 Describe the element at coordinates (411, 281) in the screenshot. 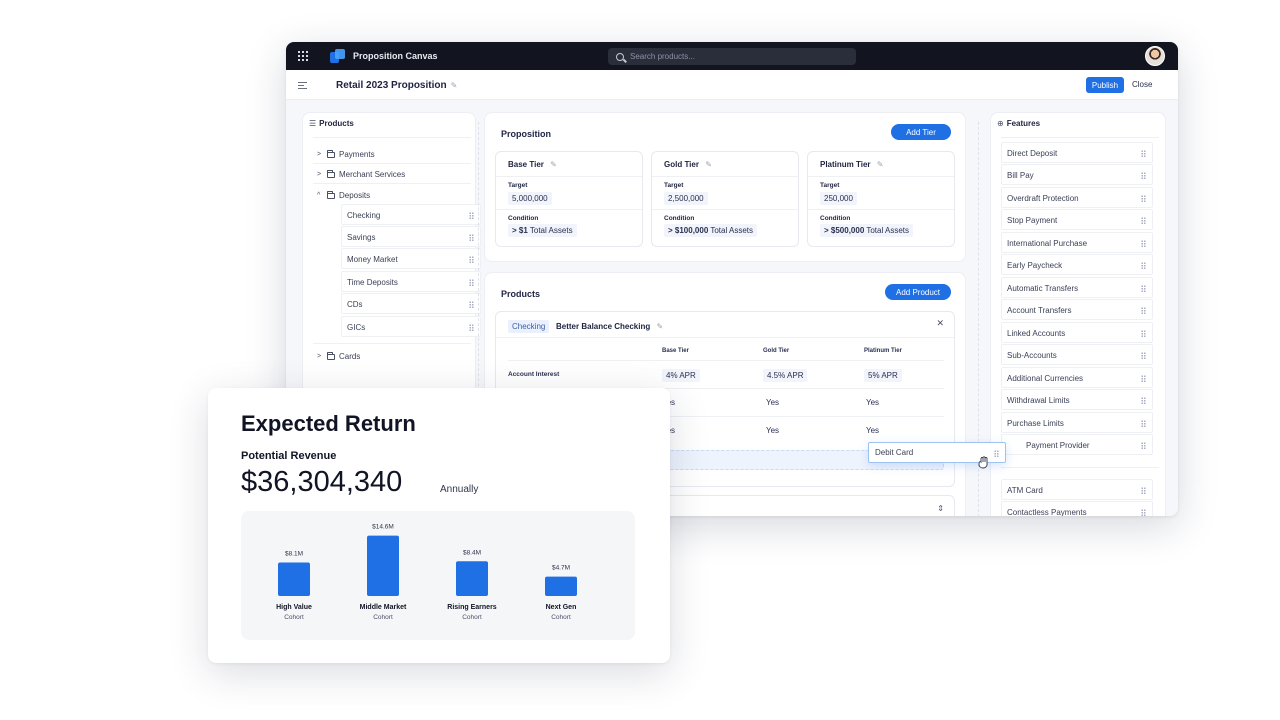

I see `tree-child-time-deposits: Time Deposits` at that location.